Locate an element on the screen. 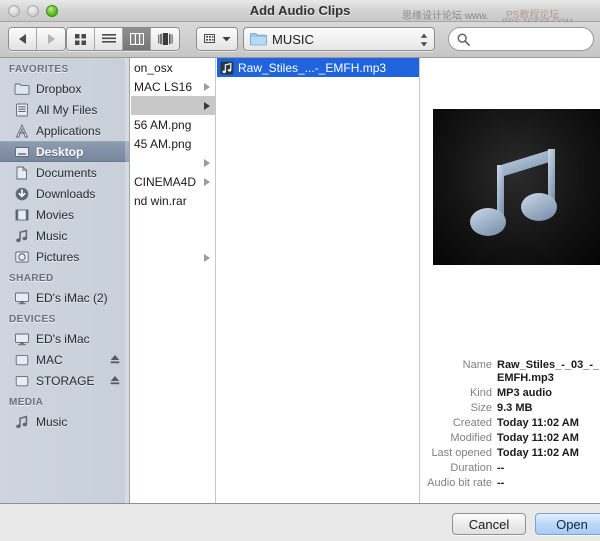  column-row: 45 AM.png is located at coordinates (173, 143).